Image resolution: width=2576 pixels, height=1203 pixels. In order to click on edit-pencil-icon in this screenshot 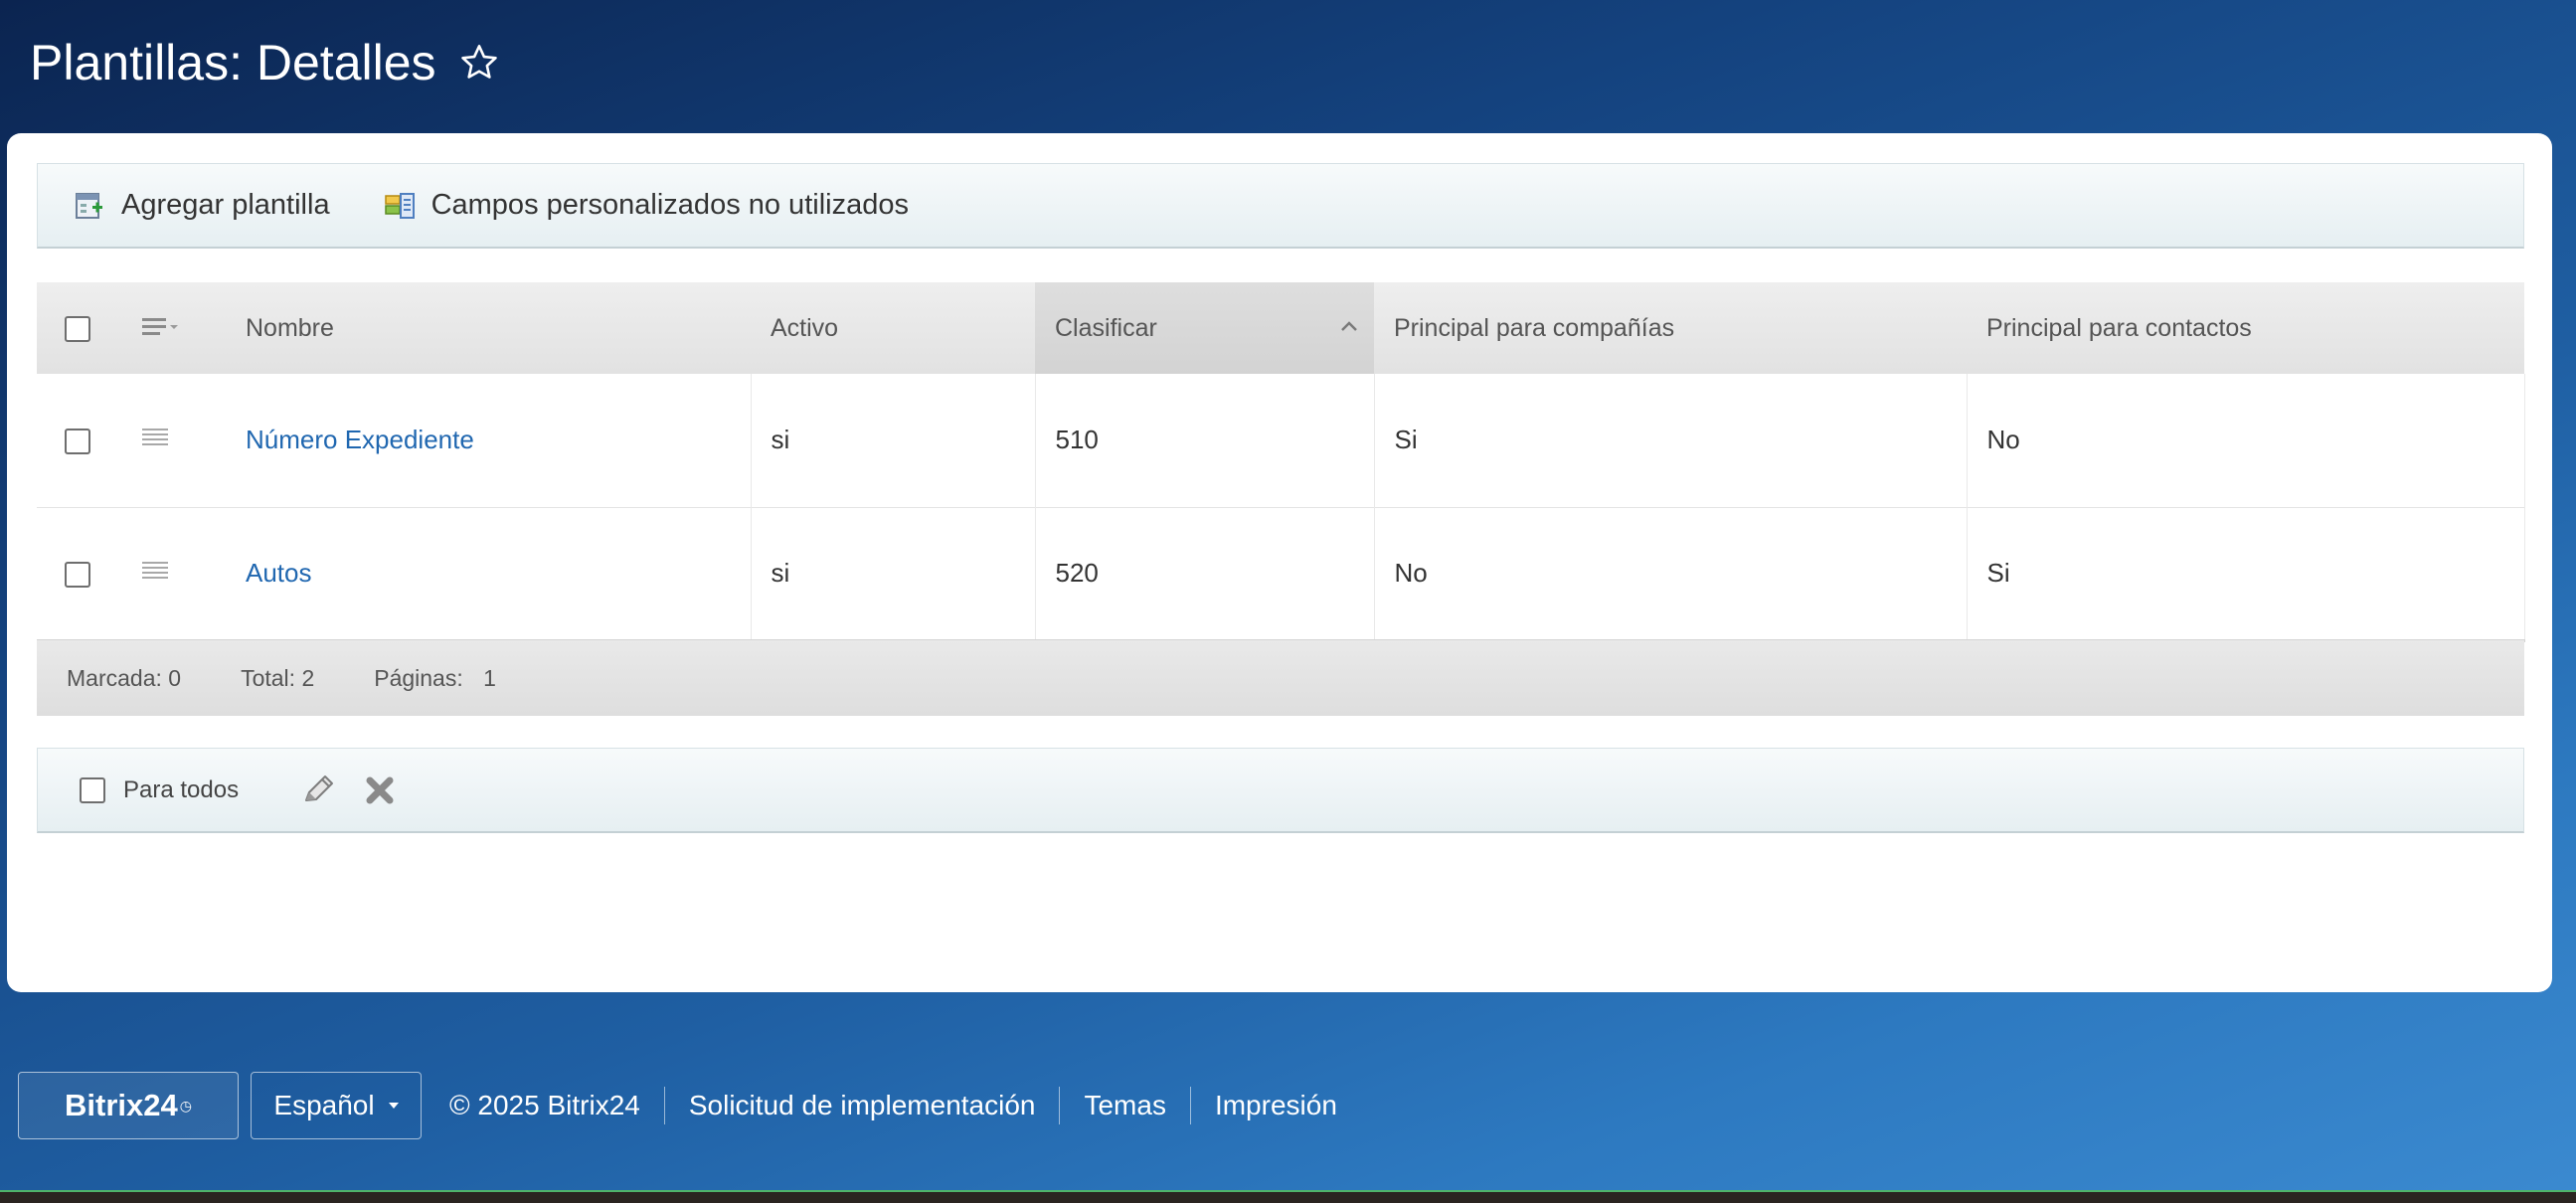, I will do `click(318, 790)`.